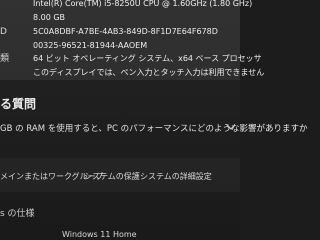  What do you see at coordinates (125, 31) in the screenshot?
I see `device-id-value: 5C0A8DBF-A7BE-4AB3-849D-8F1D7E64F678D` at bounding box center [125, 31].